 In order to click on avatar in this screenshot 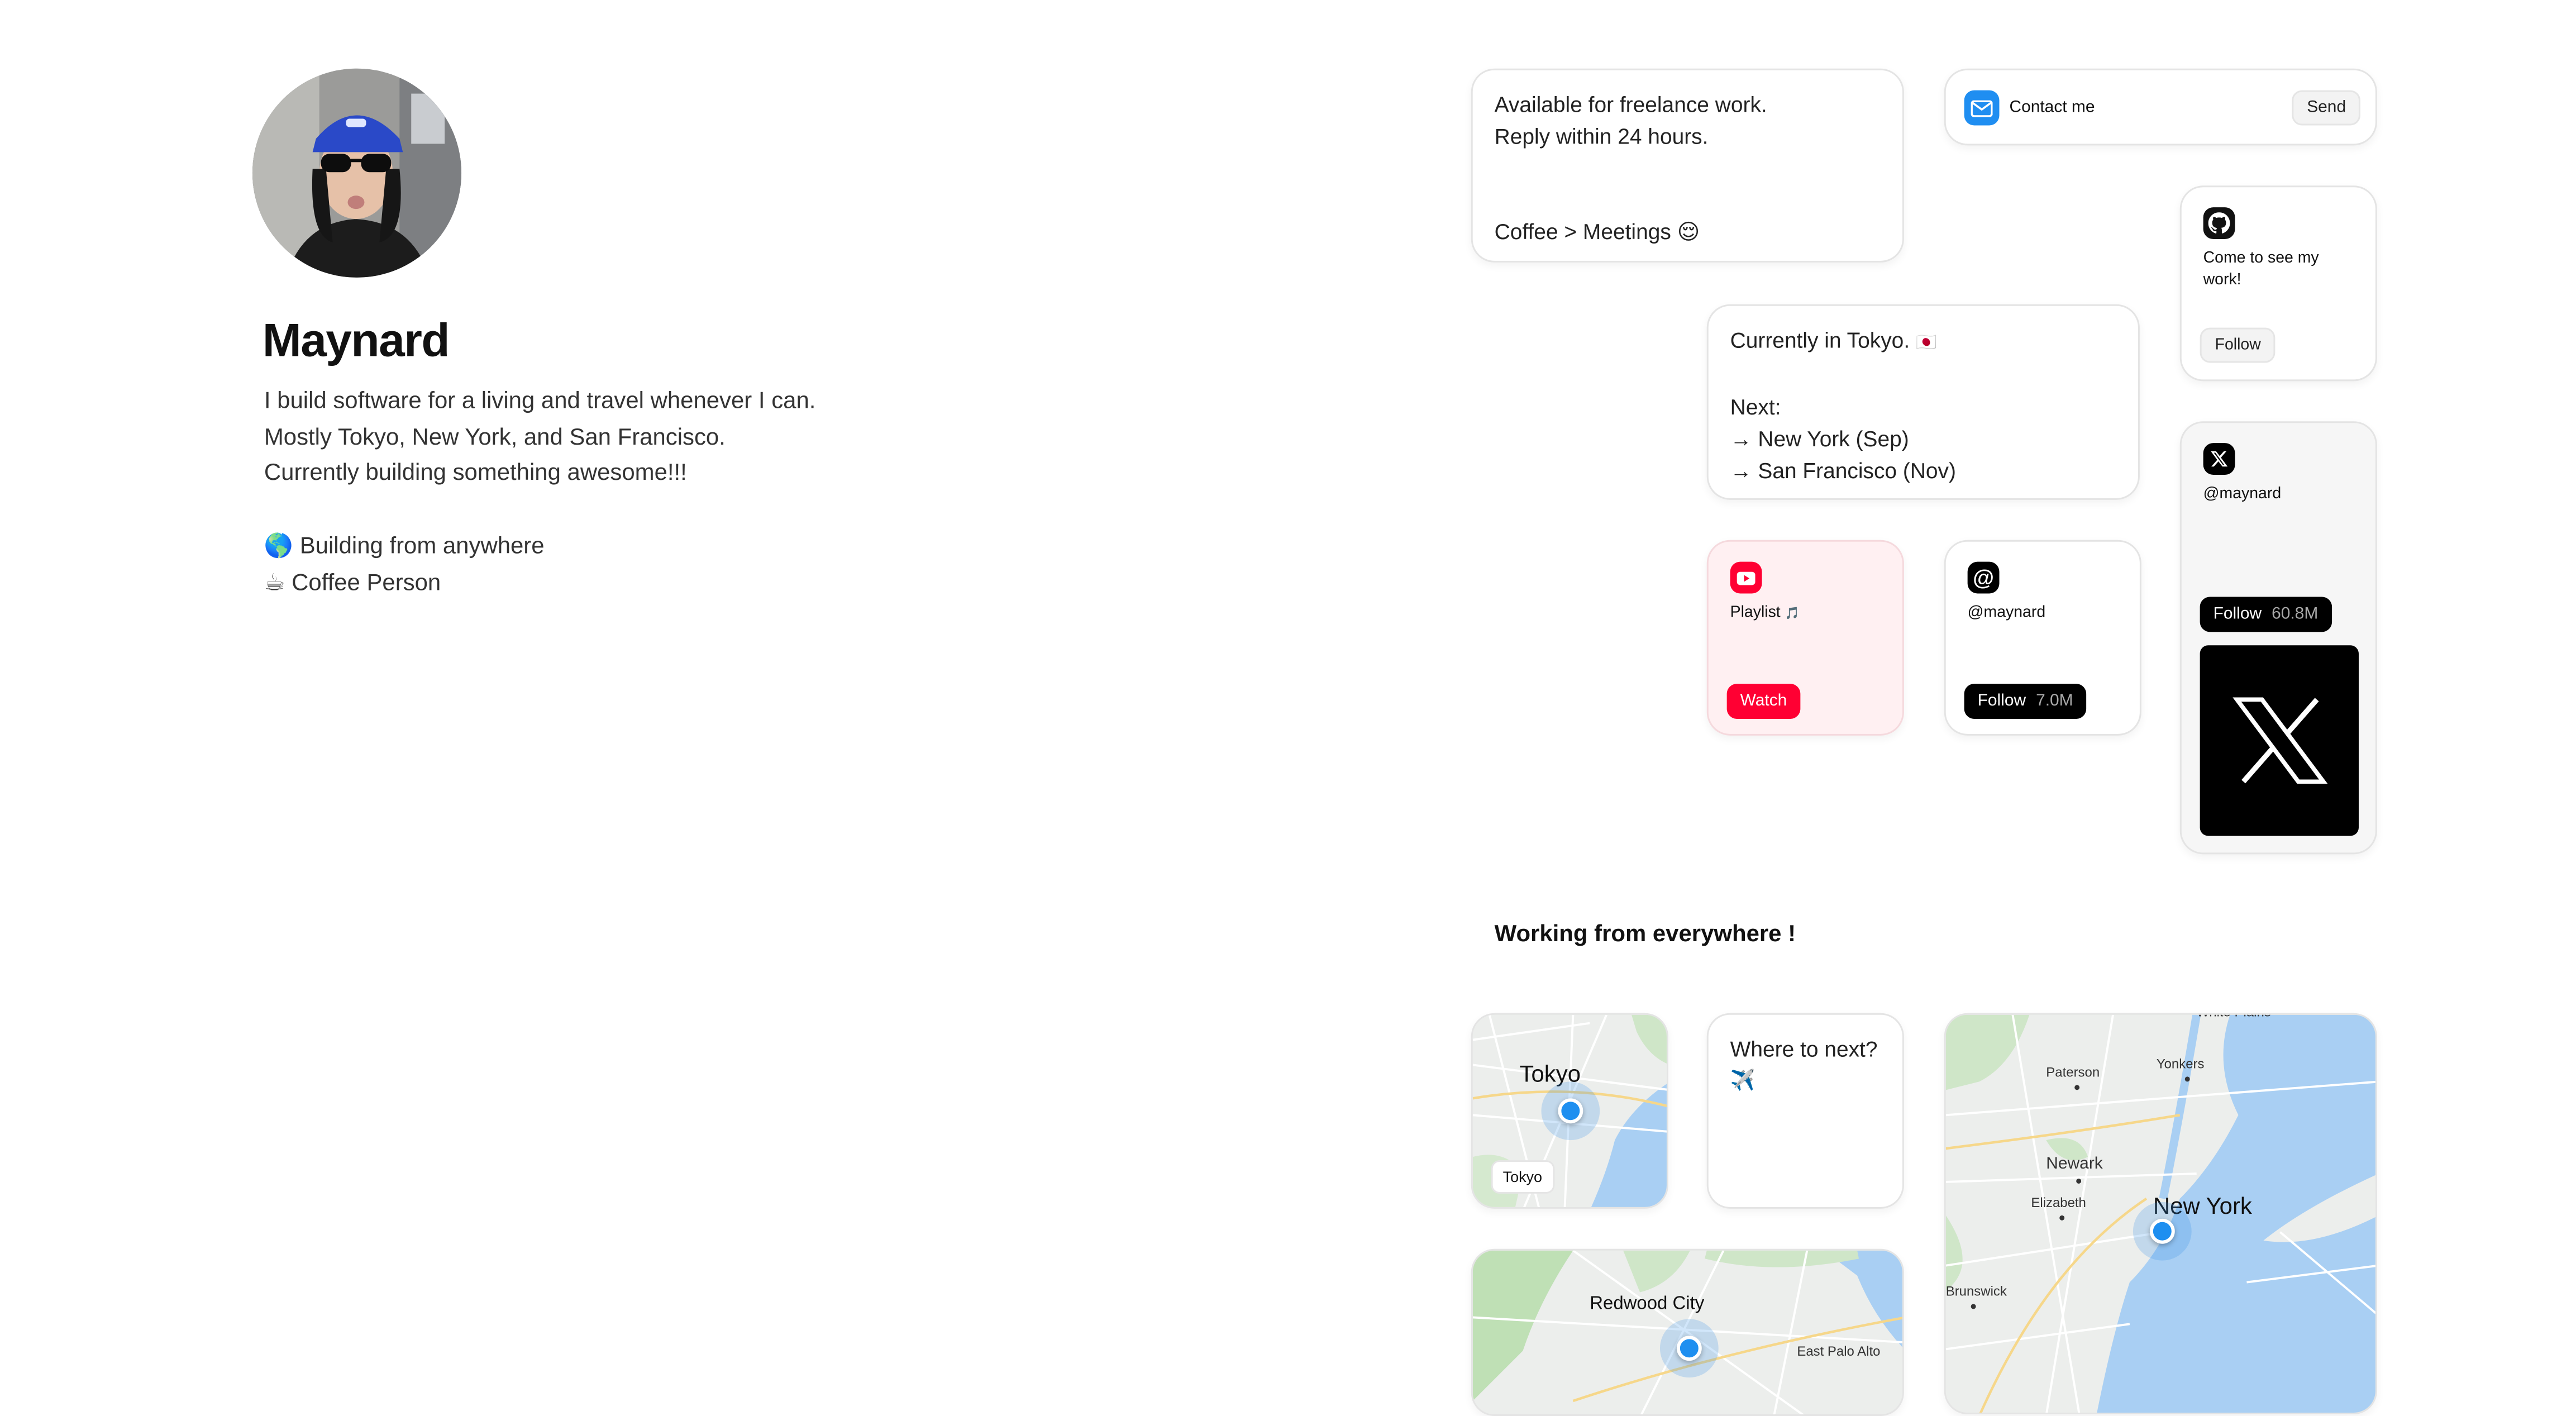, I will do `click(357, 173)`.